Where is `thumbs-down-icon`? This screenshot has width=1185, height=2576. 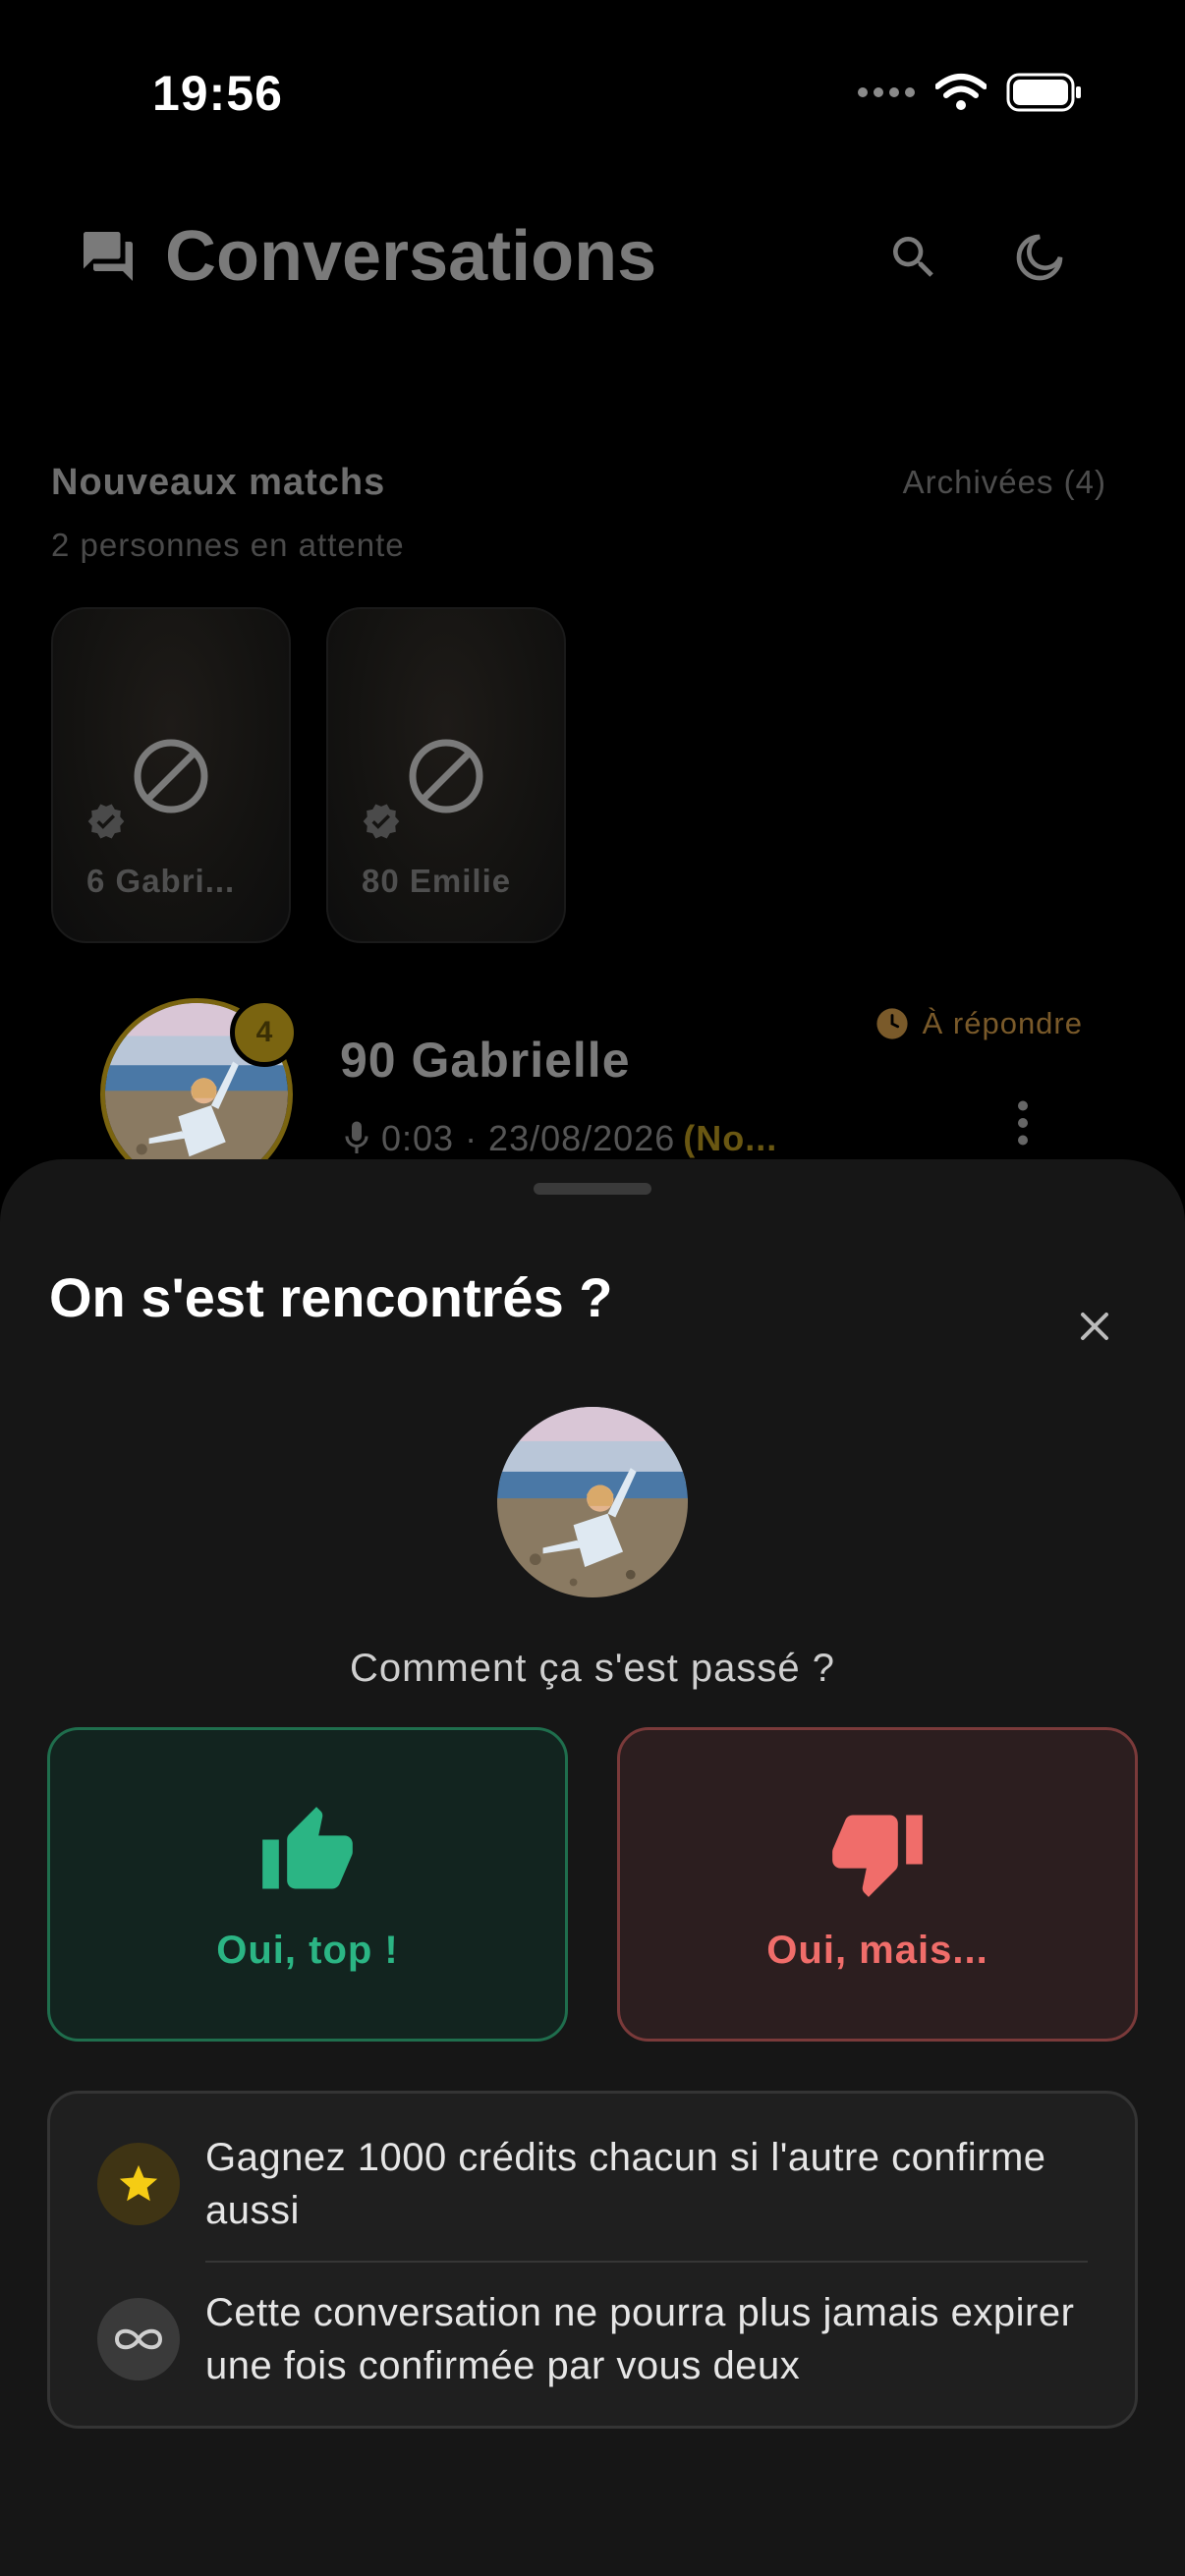
thumbs-down-icon is located at coordinates (878, 1856).